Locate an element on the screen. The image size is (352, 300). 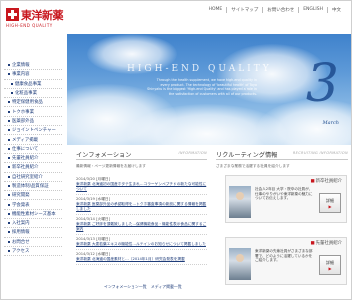
brand-name: 東洋新薬 is located at coordinates (42, 15).